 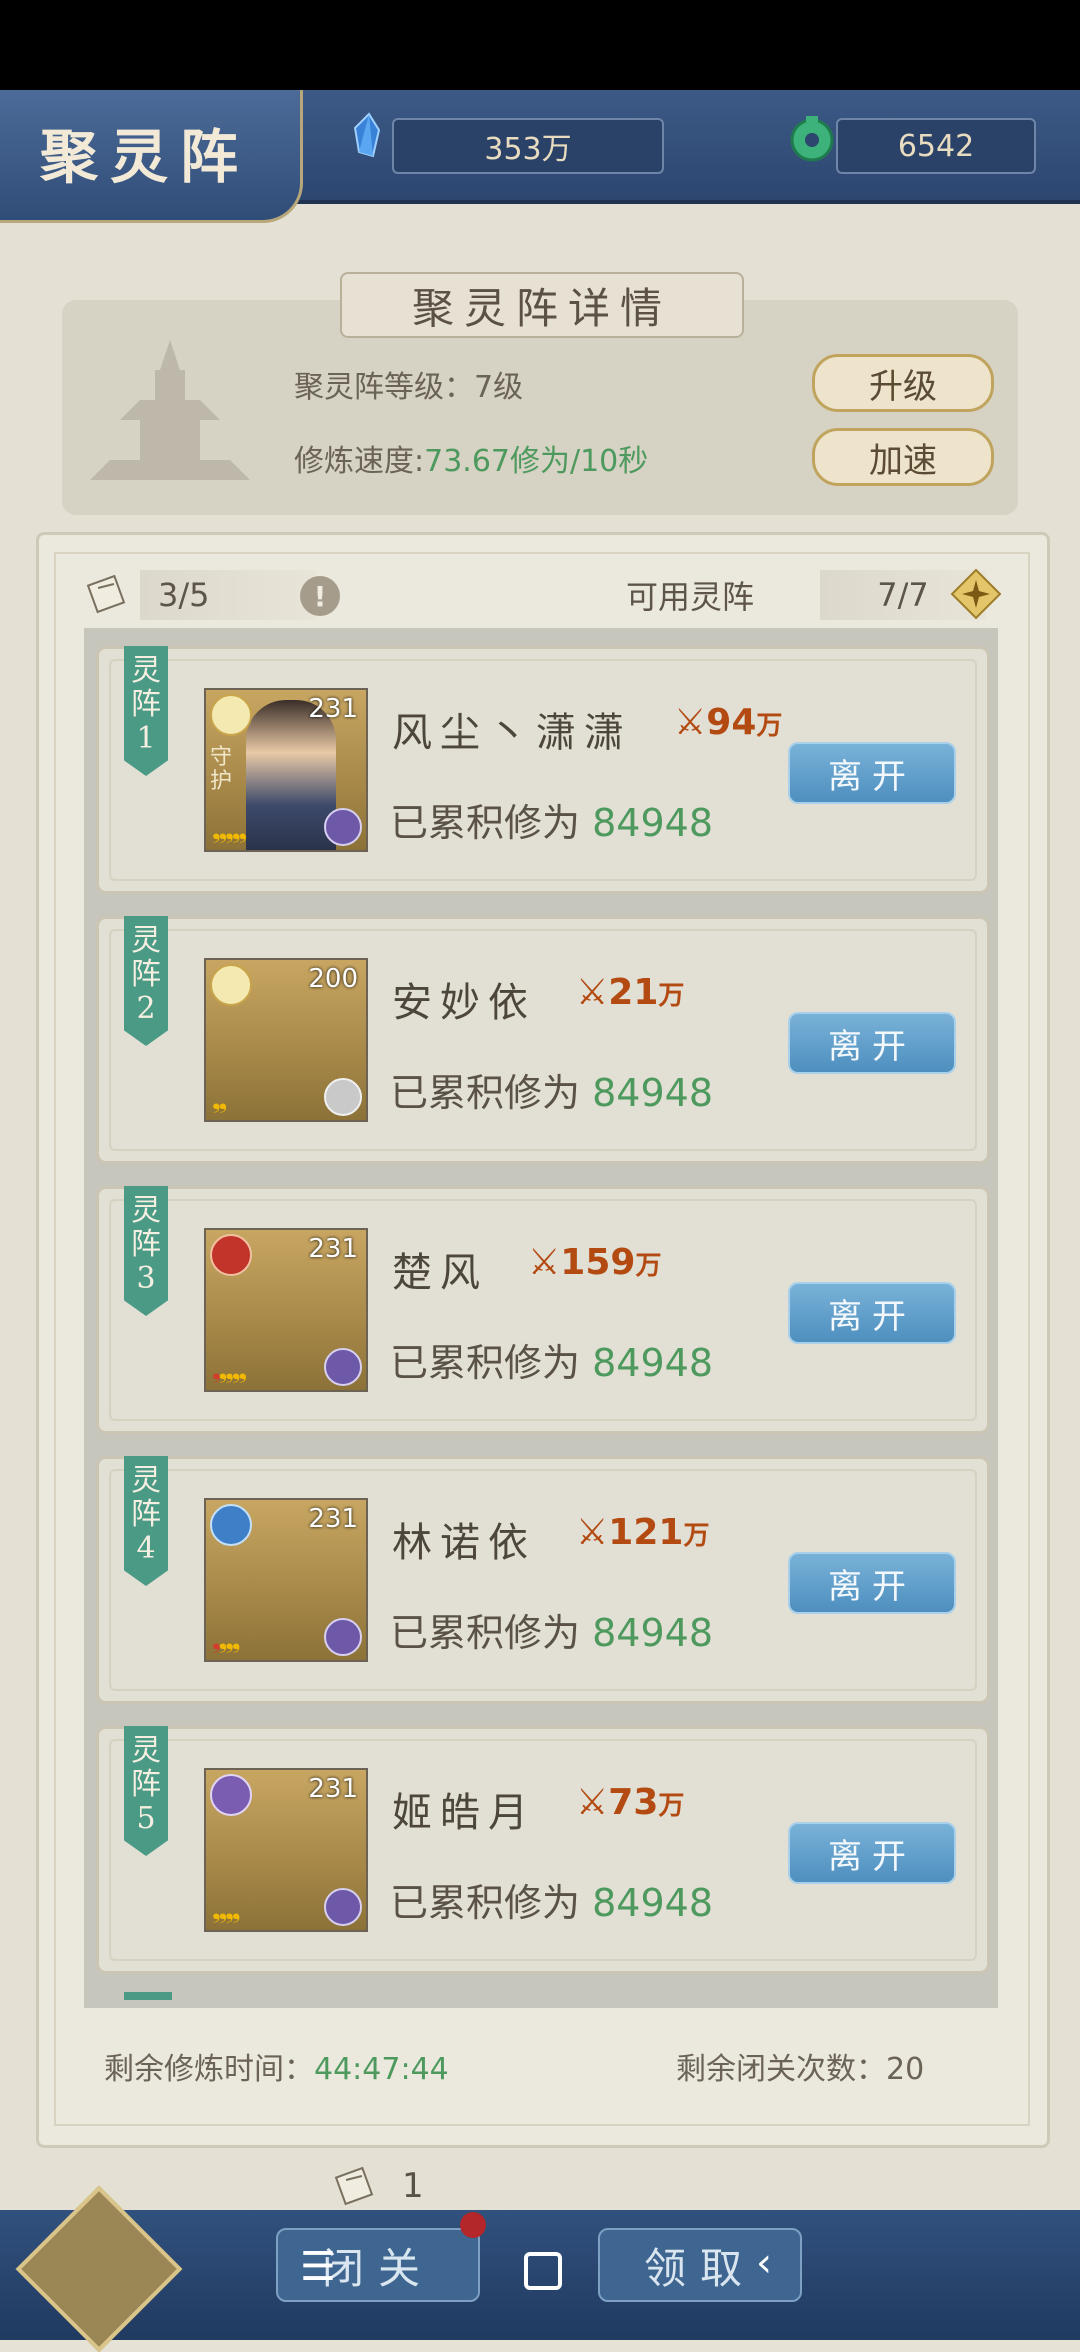 I want to click on combat-power: ⚔21万, so click(x=630, y=992).